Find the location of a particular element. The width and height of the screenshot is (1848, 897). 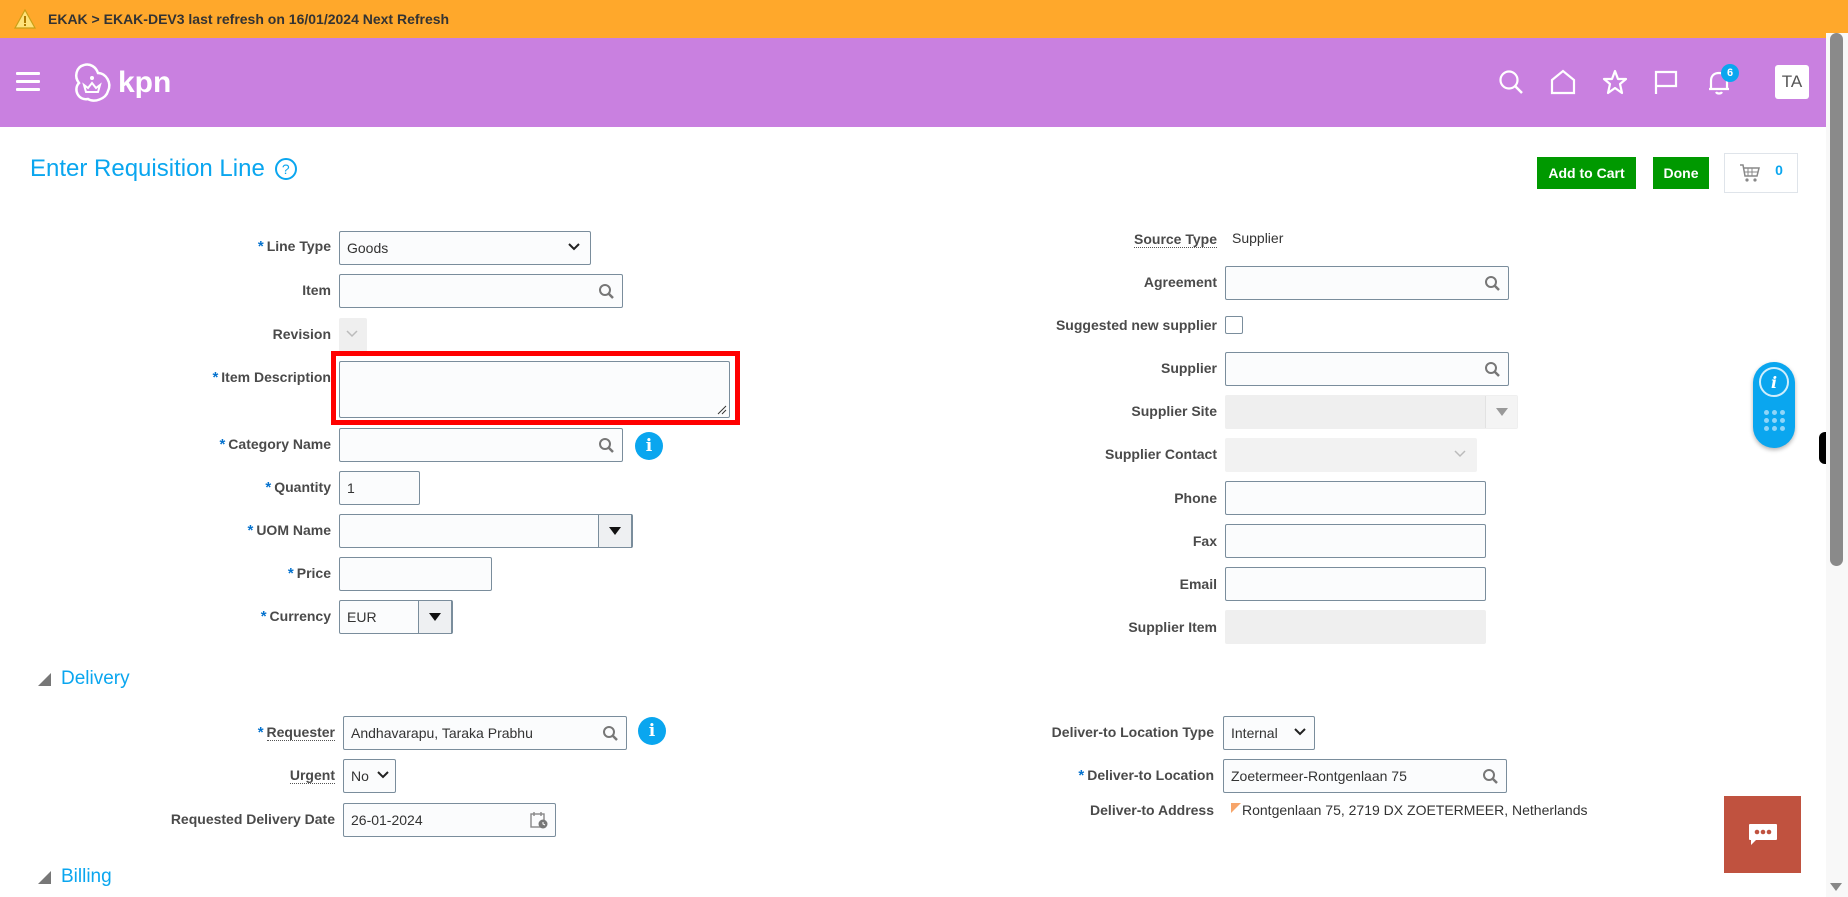

bell-icon: 6 is located at coordinates (1719, 82).